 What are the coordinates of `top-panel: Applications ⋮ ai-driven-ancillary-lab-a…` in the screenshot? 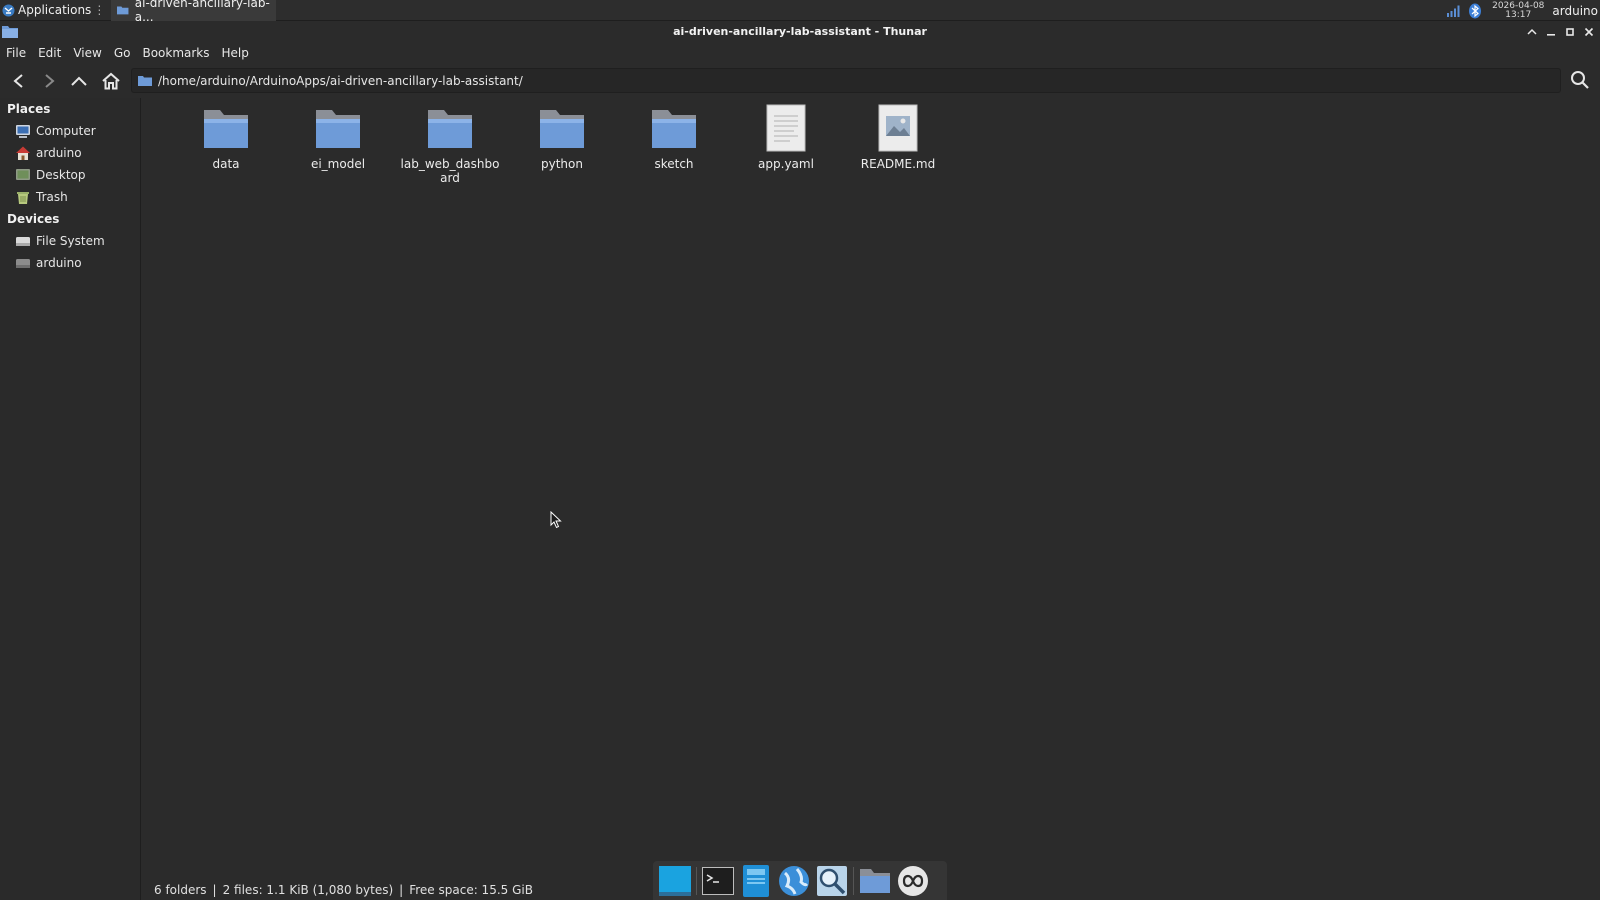 It's located at (800, 12).